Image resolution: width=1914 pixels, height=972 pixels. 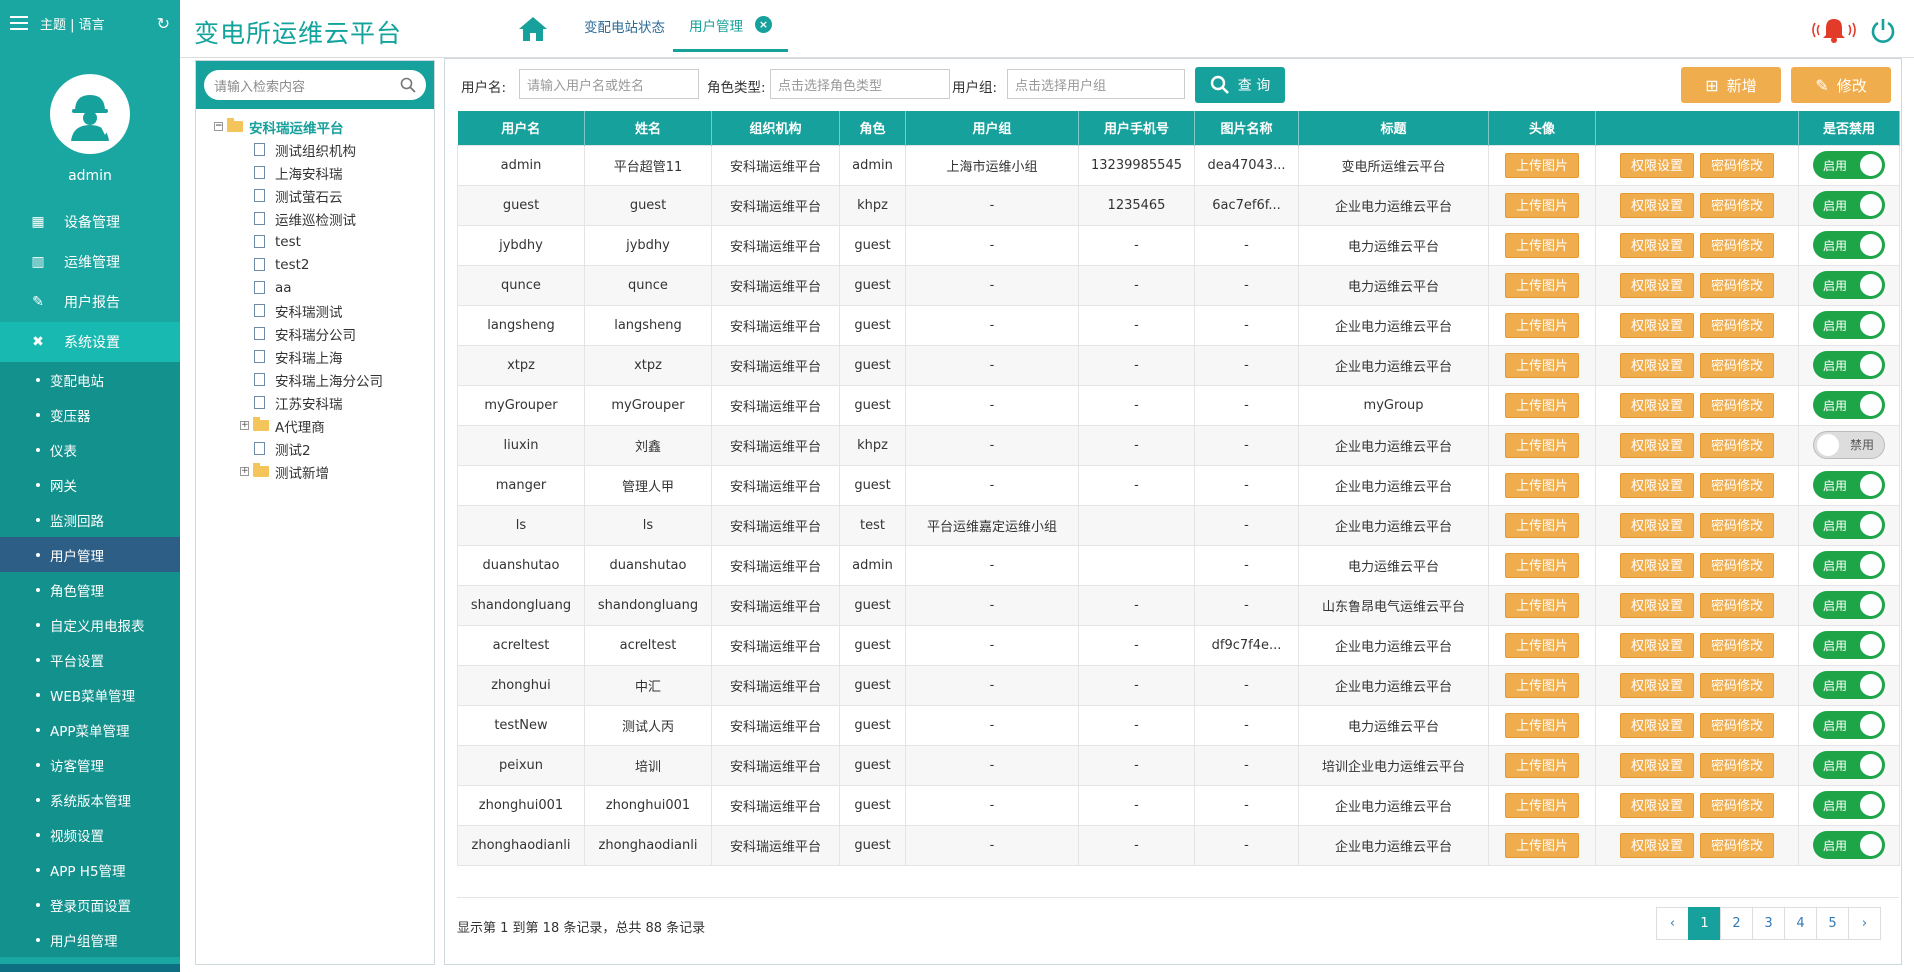 What do you see at coordinates (324, 264) in the screenshot?
I see `tree-node: test2` at bounding box center [324, 264].